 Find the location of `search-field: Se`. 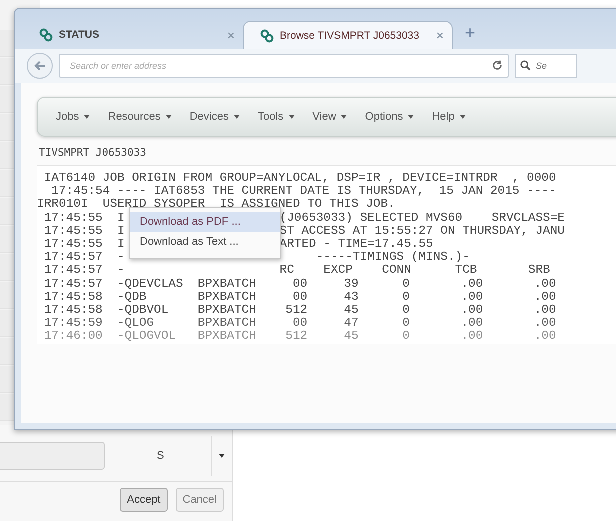

search-field: Se is located at coordinates (546, 66).